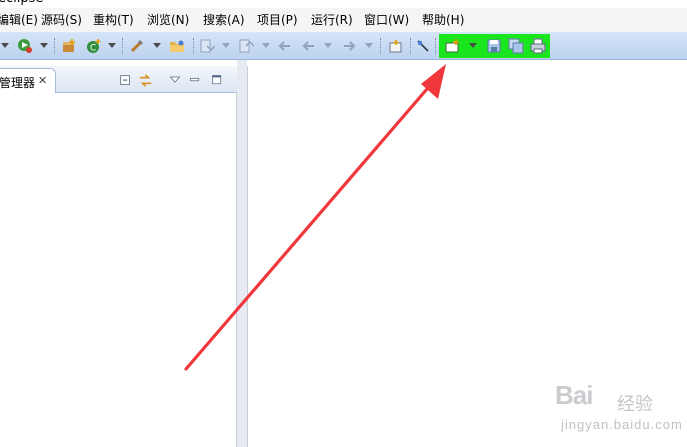  I want to click on forward-dropdown-arrow, so click(369, 45).